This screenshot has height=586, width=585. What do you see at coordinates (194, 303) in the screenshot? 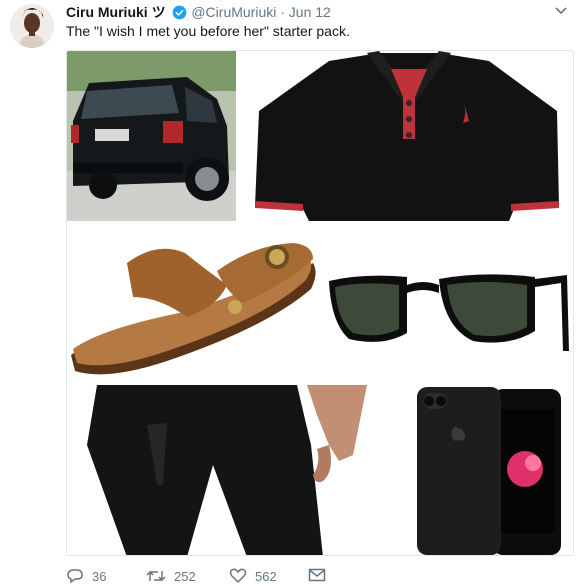
I see `sandal-photo` at bounding box center [194, 303].